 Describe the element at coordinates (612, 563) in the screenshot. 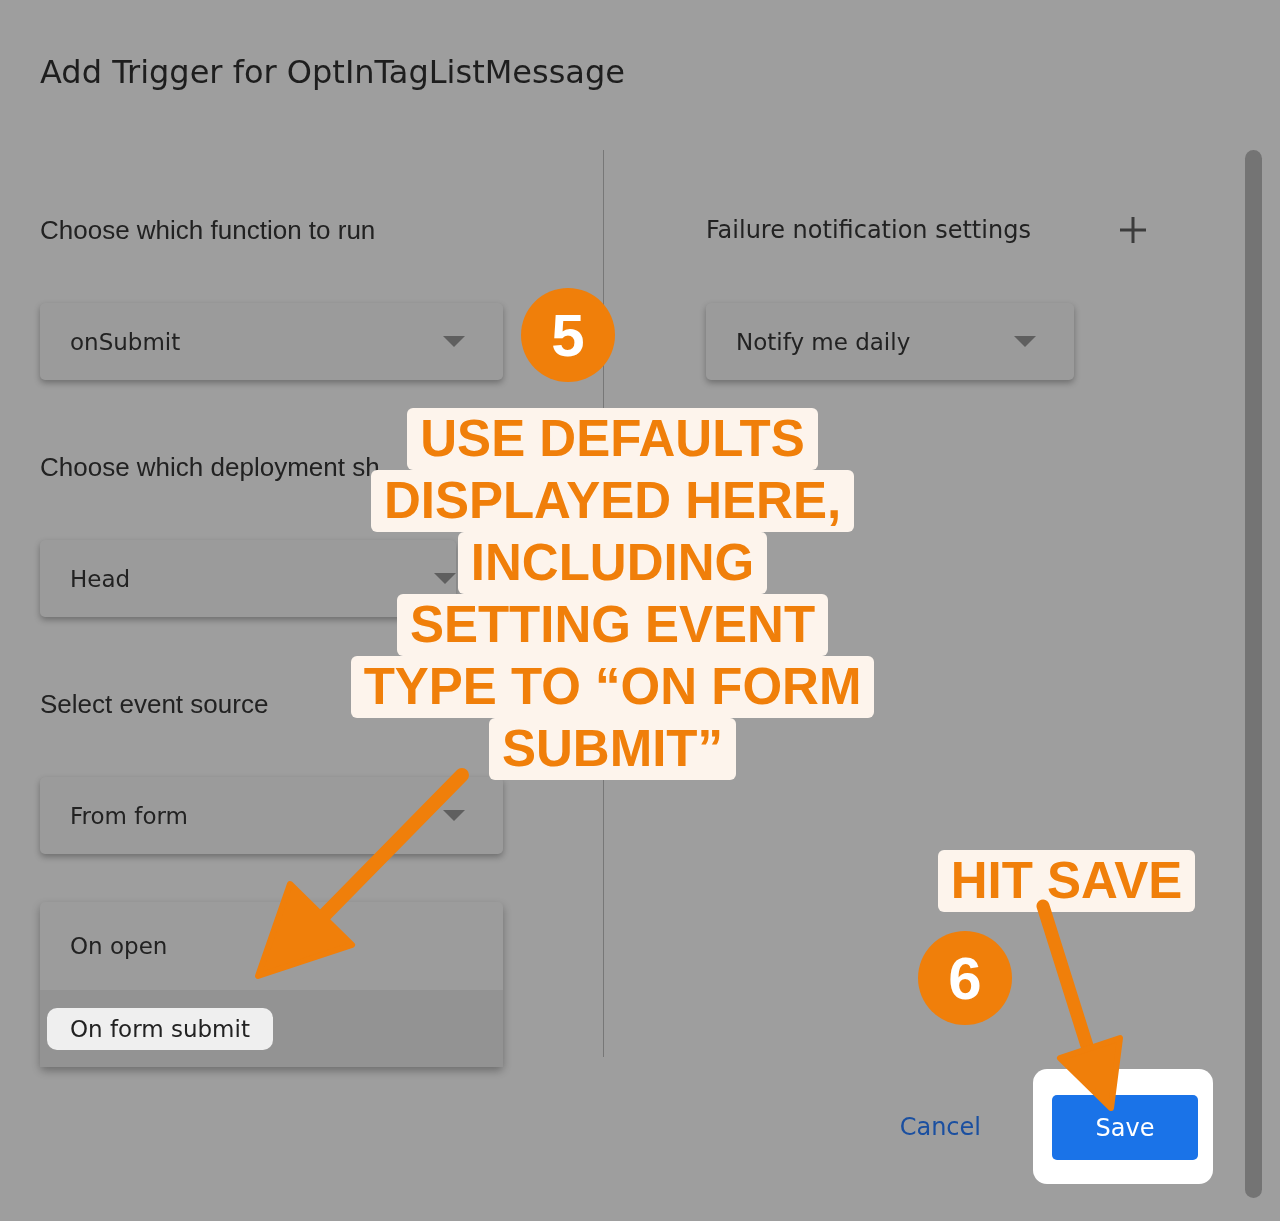

I see `callout-text: INCLUDING` at that location.